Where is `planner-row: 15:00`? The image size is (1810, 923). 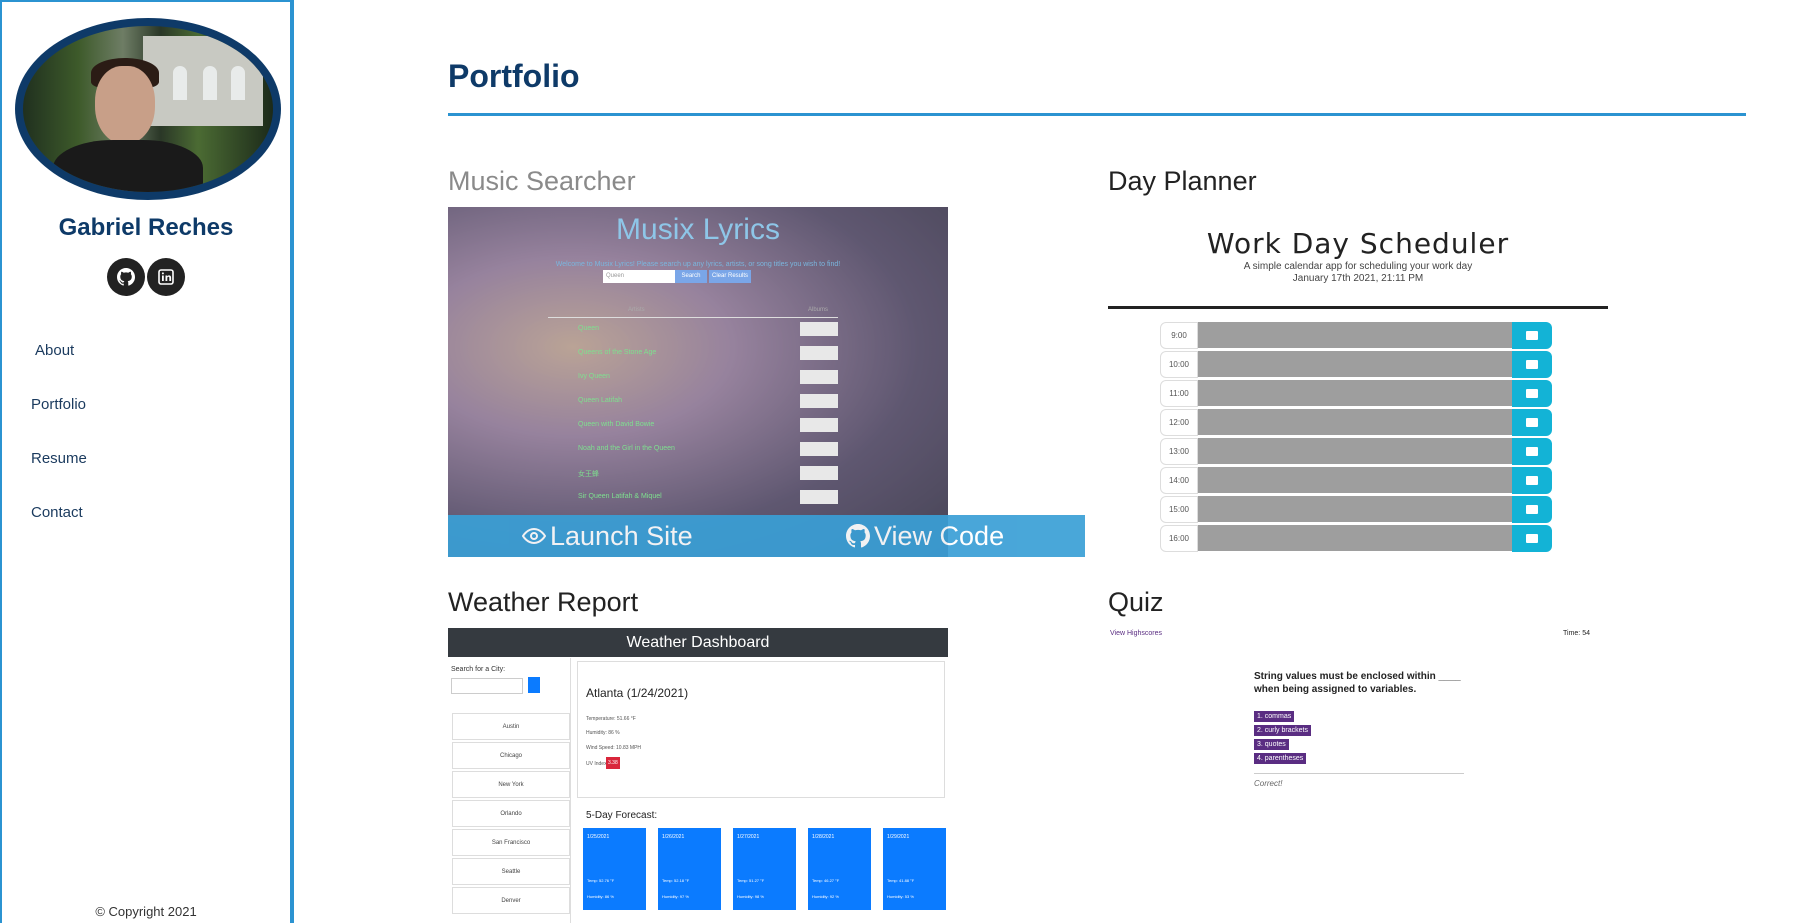 planner-row: 15:00 is located at coordinates (1356, 509).